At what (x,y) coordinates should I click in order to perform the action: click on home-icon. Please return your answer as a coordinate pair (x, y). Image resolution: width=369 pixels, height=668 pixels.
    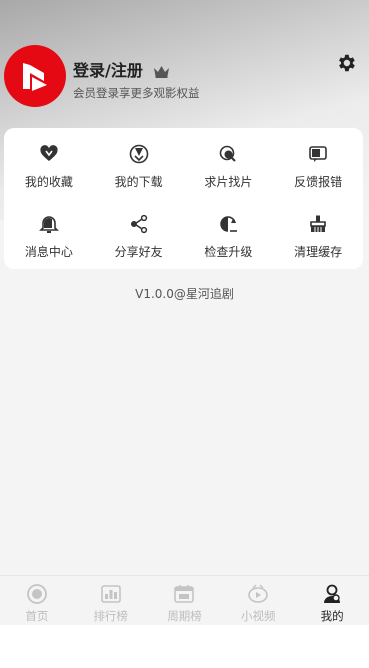
    Looking at the image, I should click on (36, 594).